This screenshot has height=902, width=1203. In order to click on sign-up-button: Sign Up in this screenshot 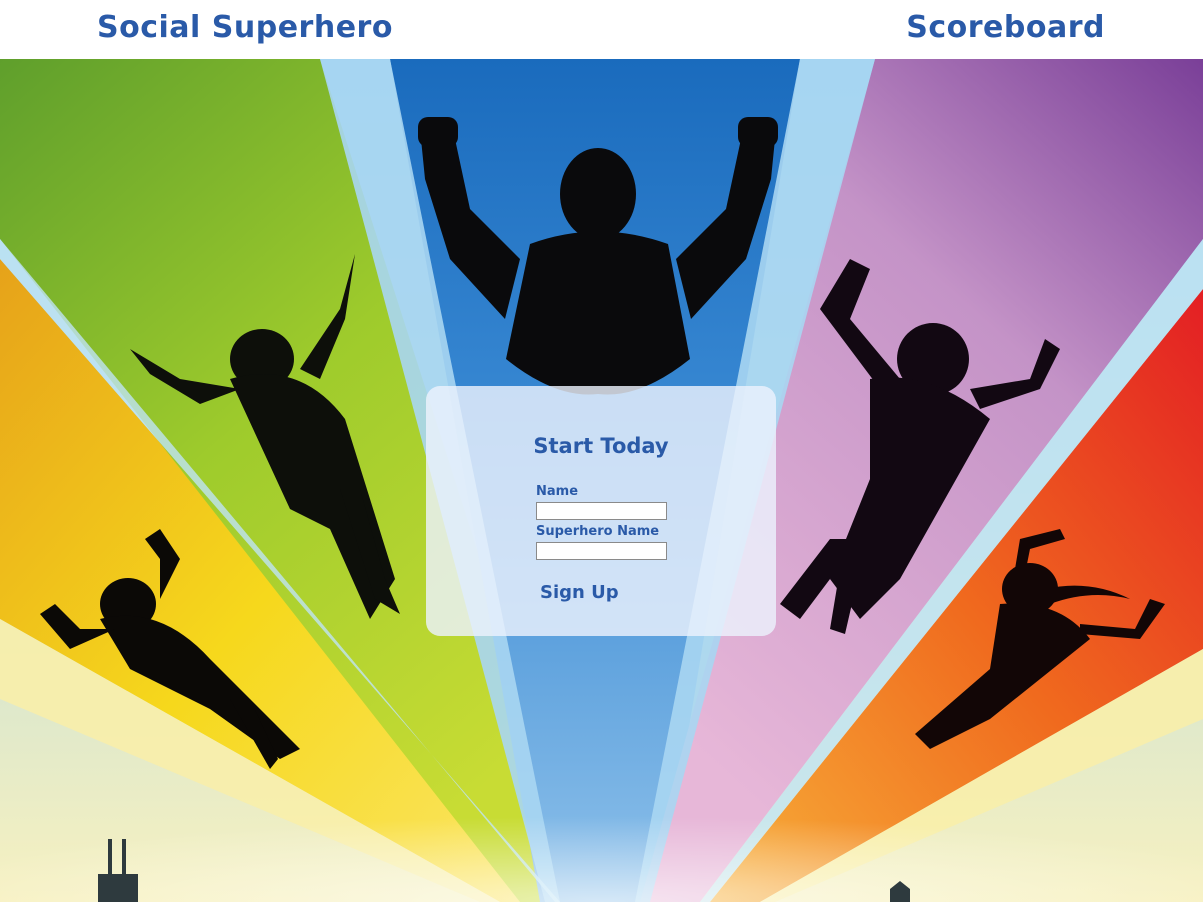, I will do `click(579, 592)`.